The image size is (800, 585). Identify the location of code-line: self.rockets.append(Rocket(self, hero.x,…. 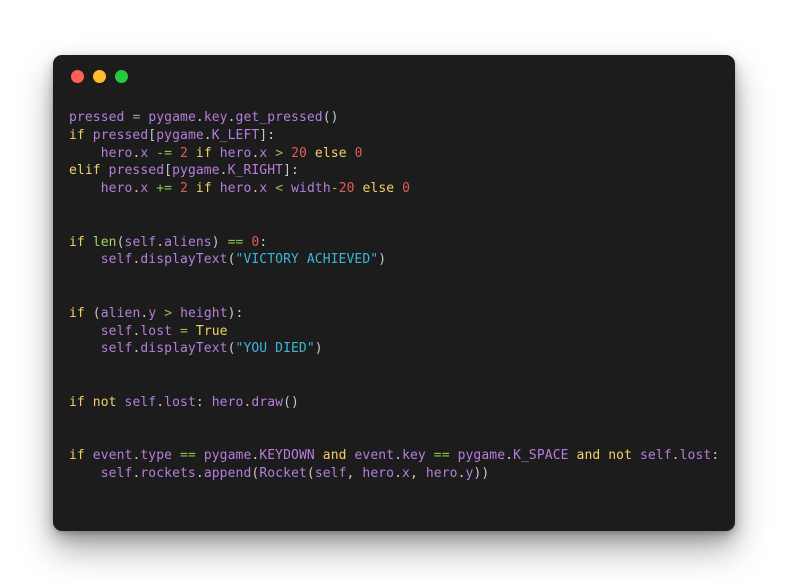
(394, 474).